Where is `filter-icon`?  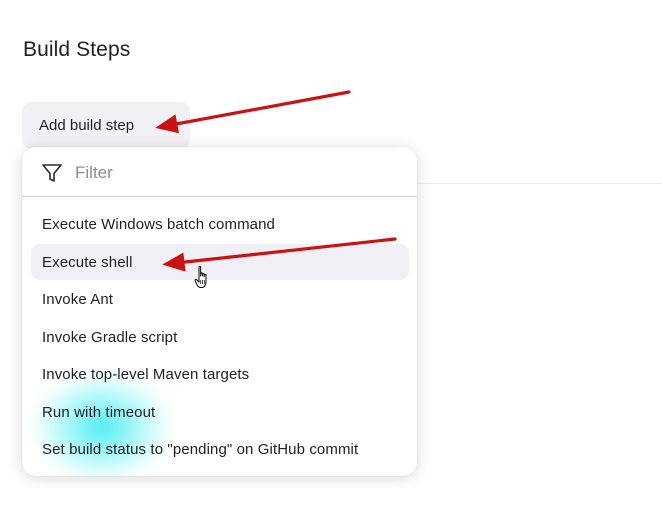
filter-icon is located at coordinates (52, 173).